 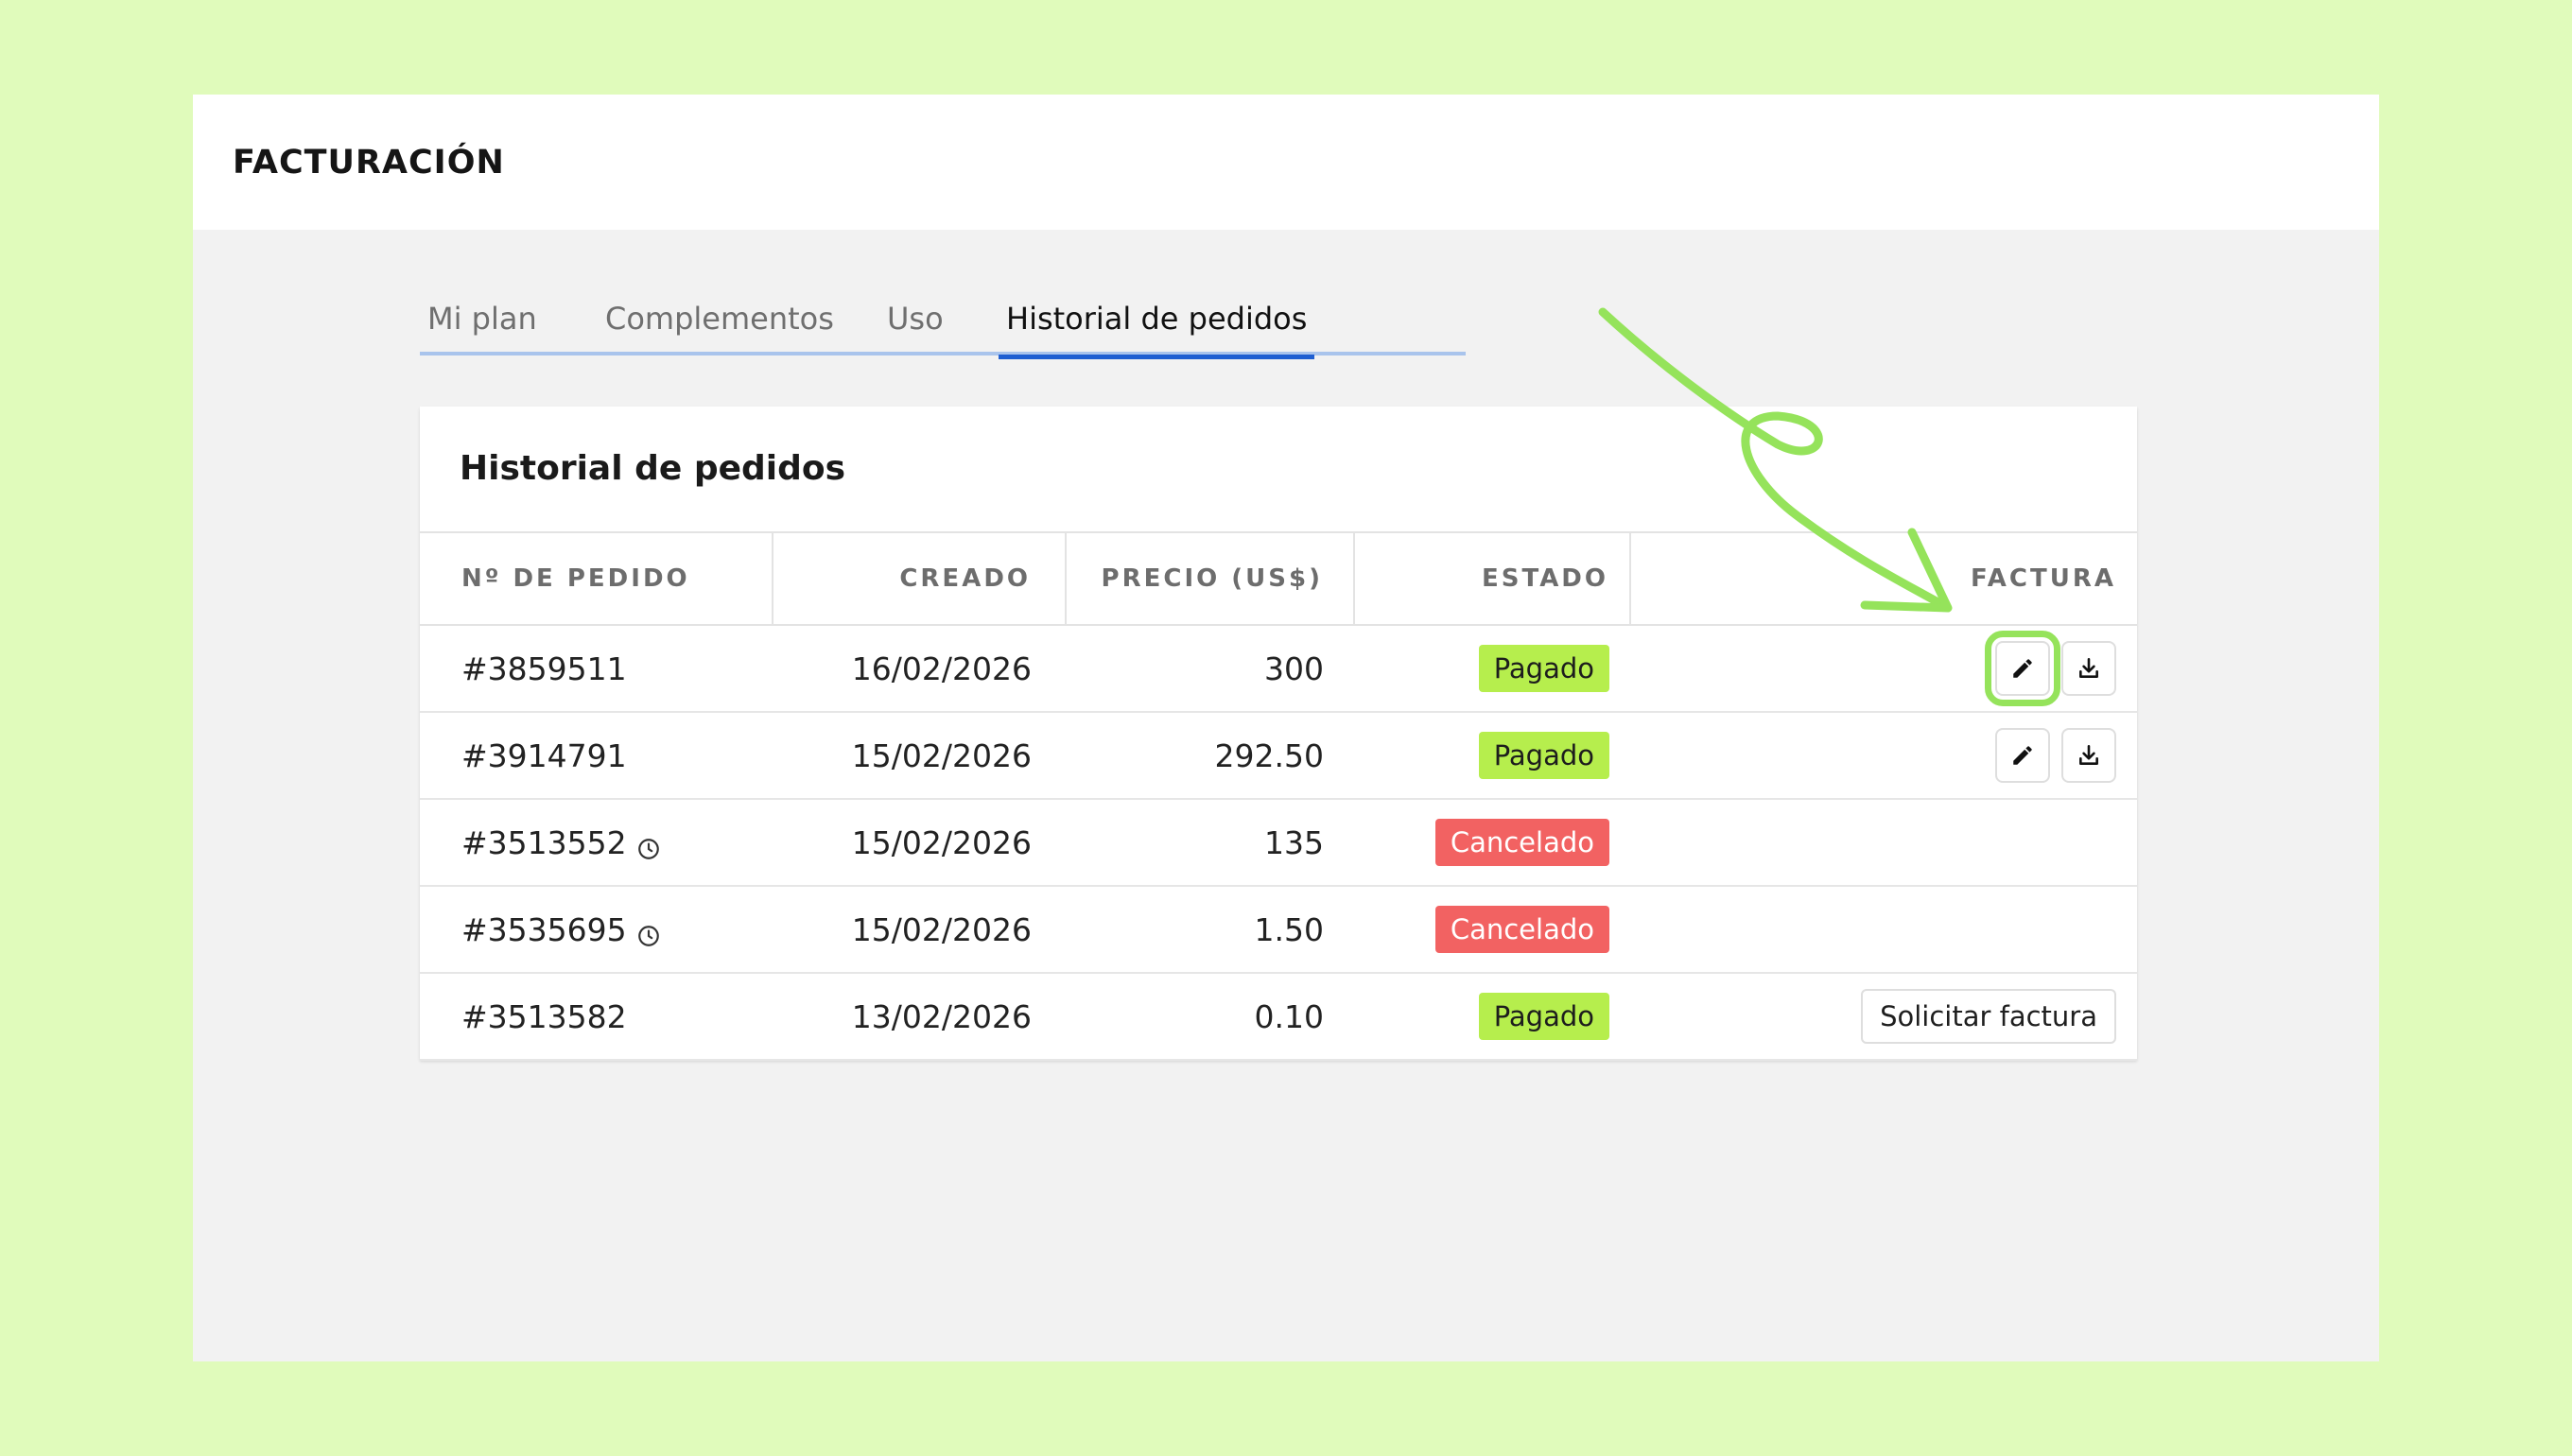 I want to click on header-status: ESTADO, so click(x=1492, y=578).